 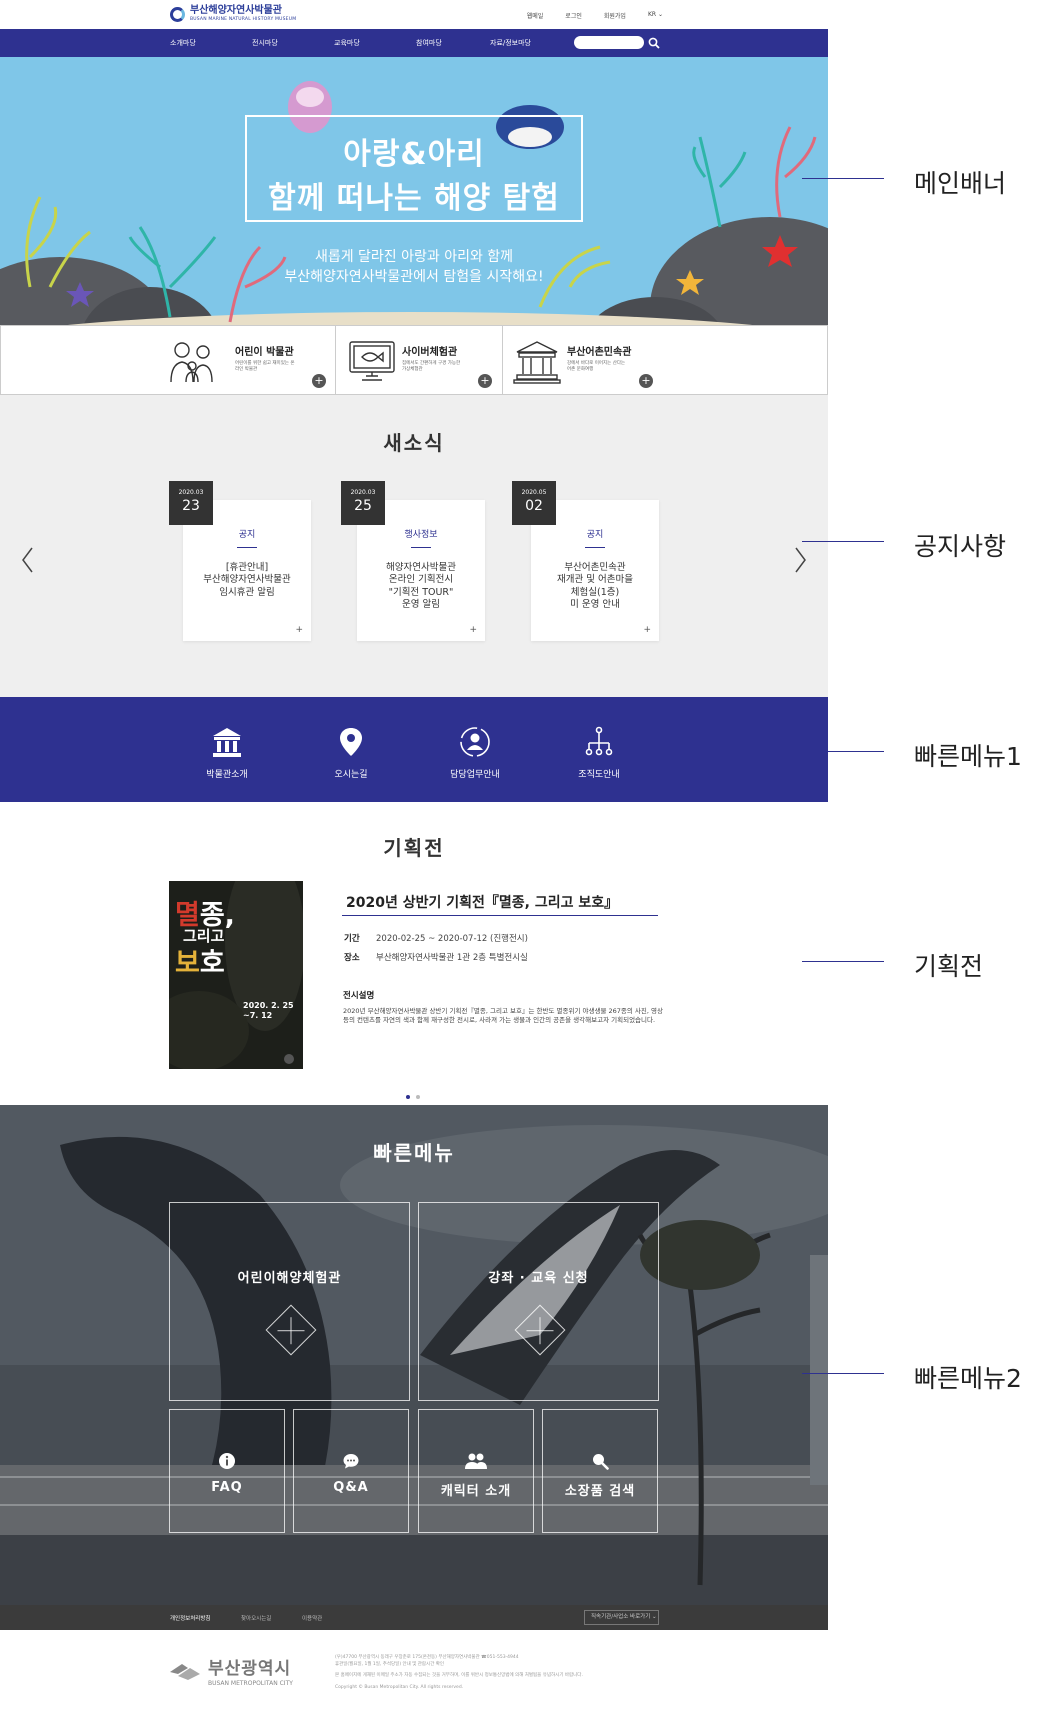 What do you see at coordinates (351, 752) in the screenshot?
I see `quick-directions: 오시는길` at bounding box center [351, 752].